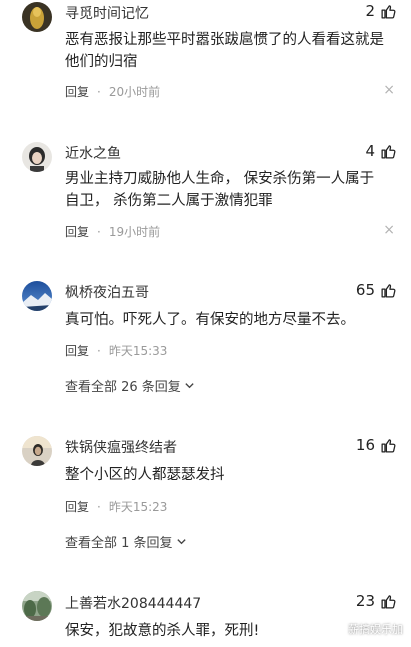 Image resolution: width=411 pixels, height=647 pixels. Describe the element at coordinates (119, 543) in the screenshot. I see `view-all-replies-label: 查看全部 1 条回复` at that location.